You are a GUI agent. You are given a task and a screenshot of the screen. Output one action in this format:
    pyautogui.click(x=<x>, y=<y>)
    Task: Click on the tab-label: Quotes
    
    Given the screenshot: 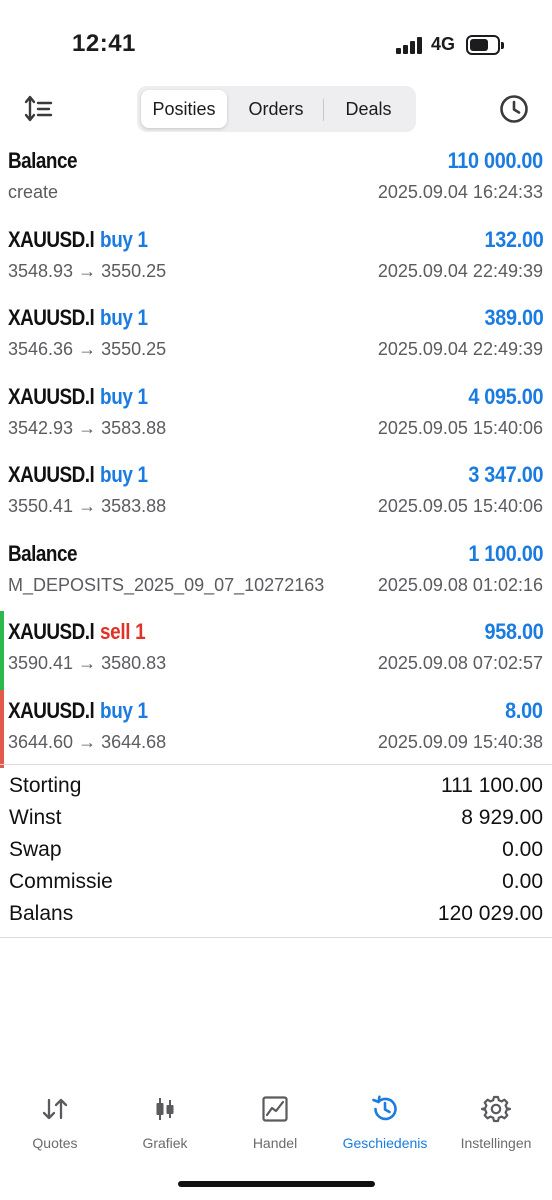 What is the action you would take?
    pyautogui.click(x=55, y=1143)
    